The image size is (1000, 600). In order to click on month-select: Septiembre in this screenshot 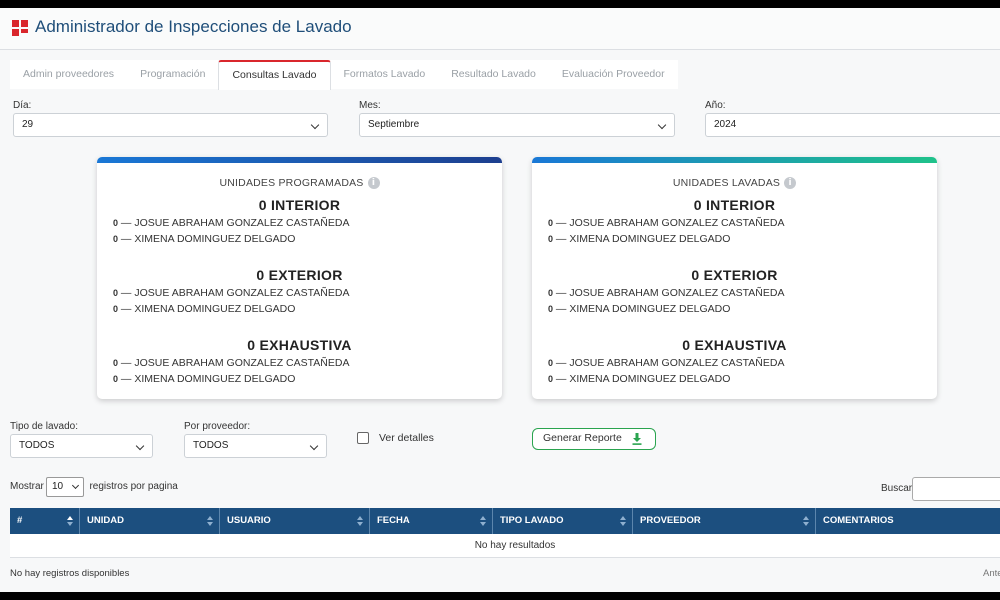, I will do `click(517, 125)`.